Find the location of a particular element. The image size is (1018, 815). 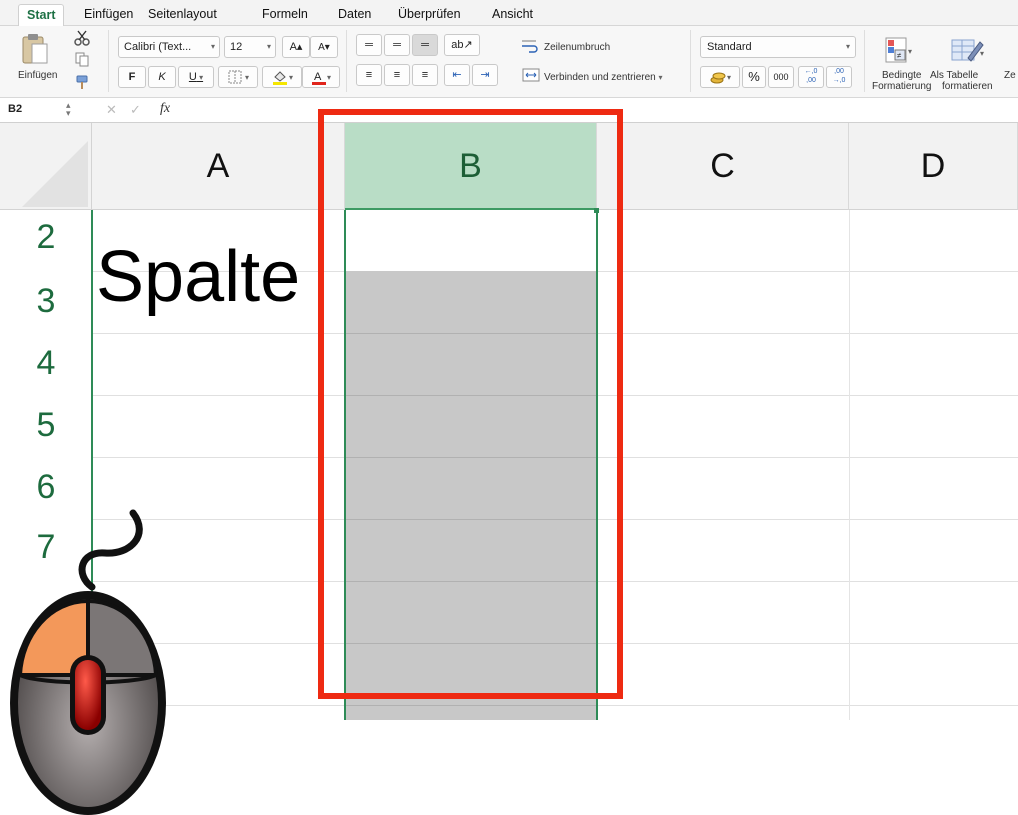

cell-a2-text: Spalte is located at coordinates (198, 277).